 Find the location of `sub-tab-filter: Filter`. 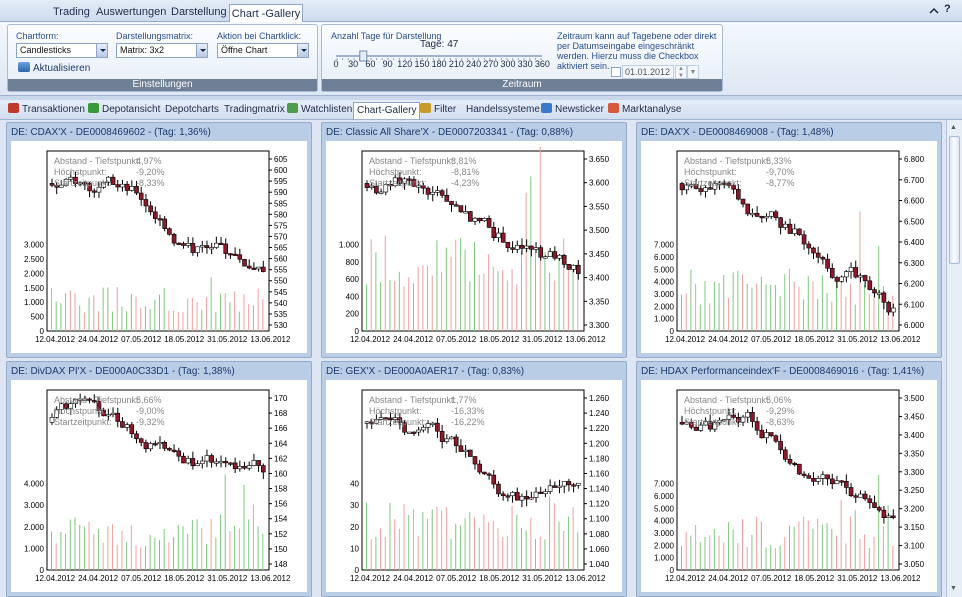

sub-tab-filter: Filter is located at coordinates (438, 110).